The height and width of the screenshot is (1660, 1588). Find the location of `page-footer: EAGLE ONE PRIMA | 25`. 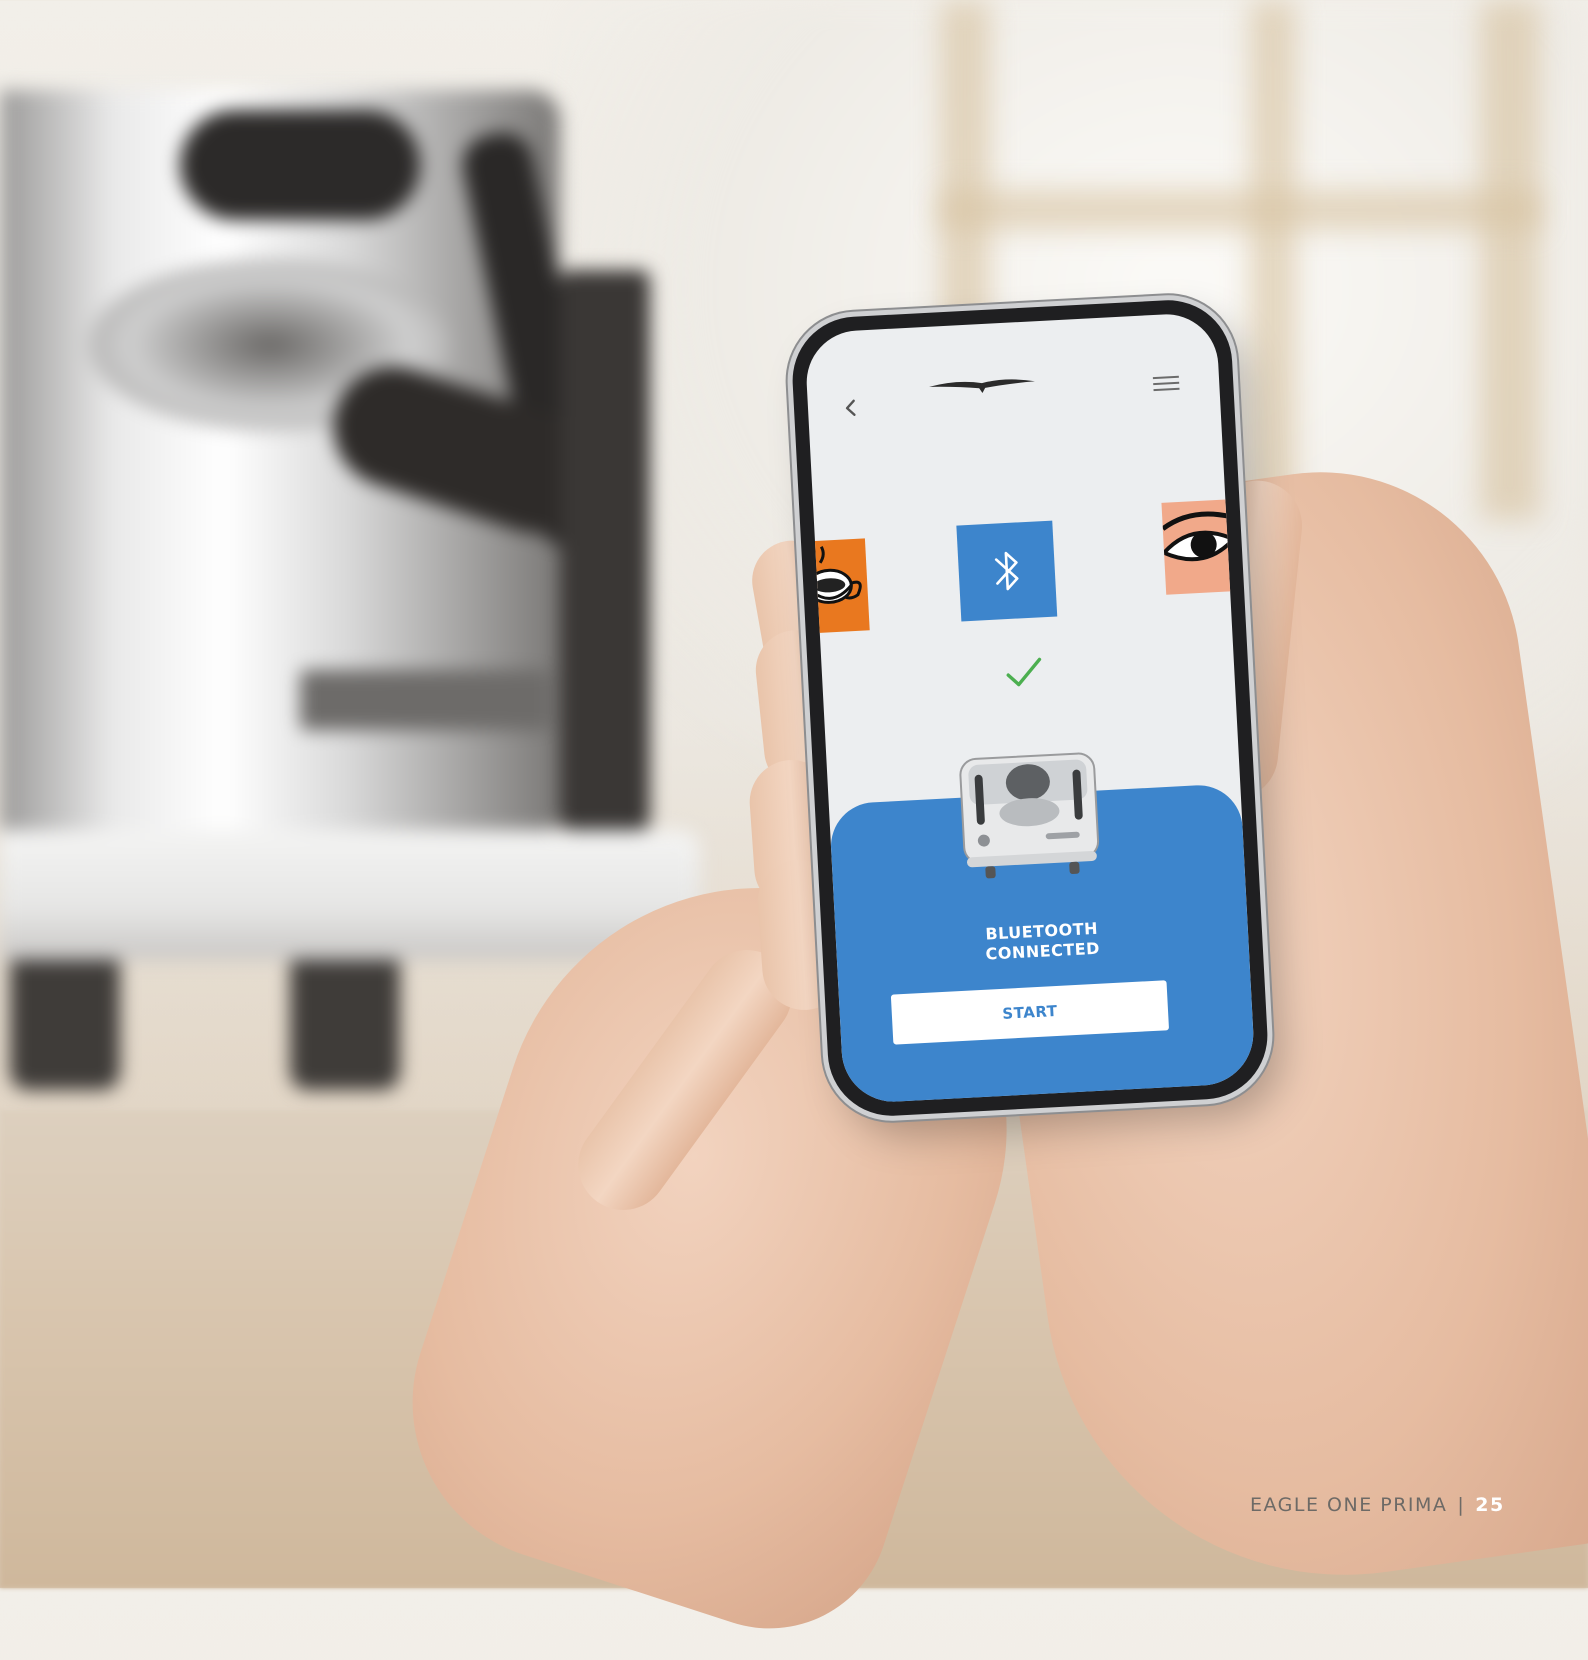

page-footer: EAGLE ONE PRIMA | 25 is located at coordinates (1377, 1505).